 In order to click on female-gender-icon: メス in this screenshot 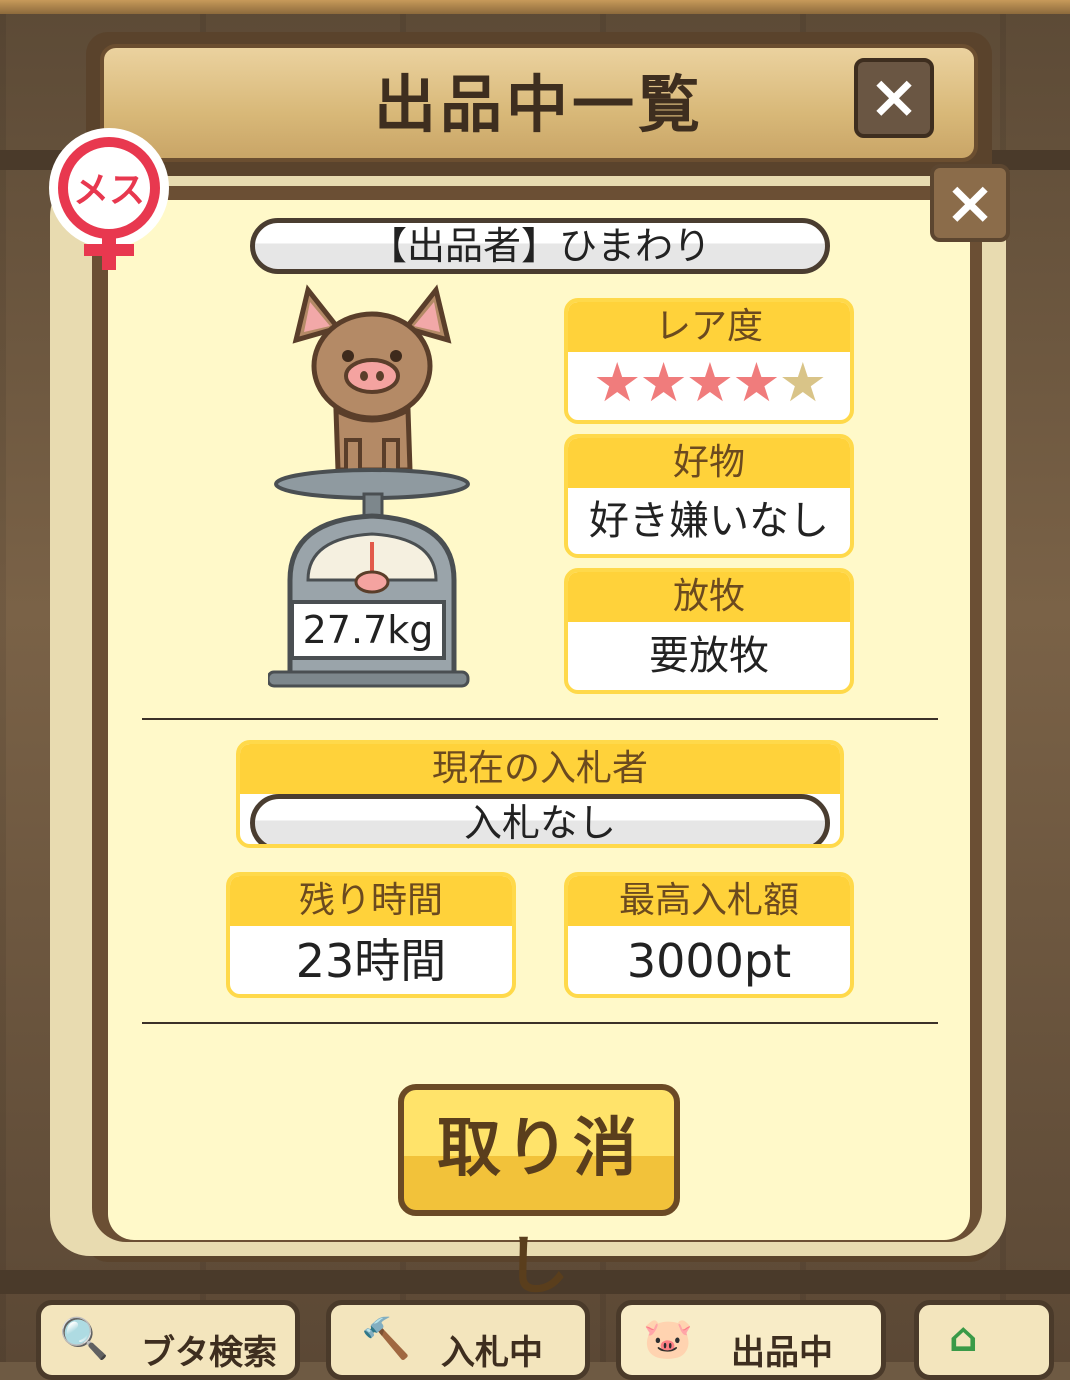, I will do `click(109, 199)`.